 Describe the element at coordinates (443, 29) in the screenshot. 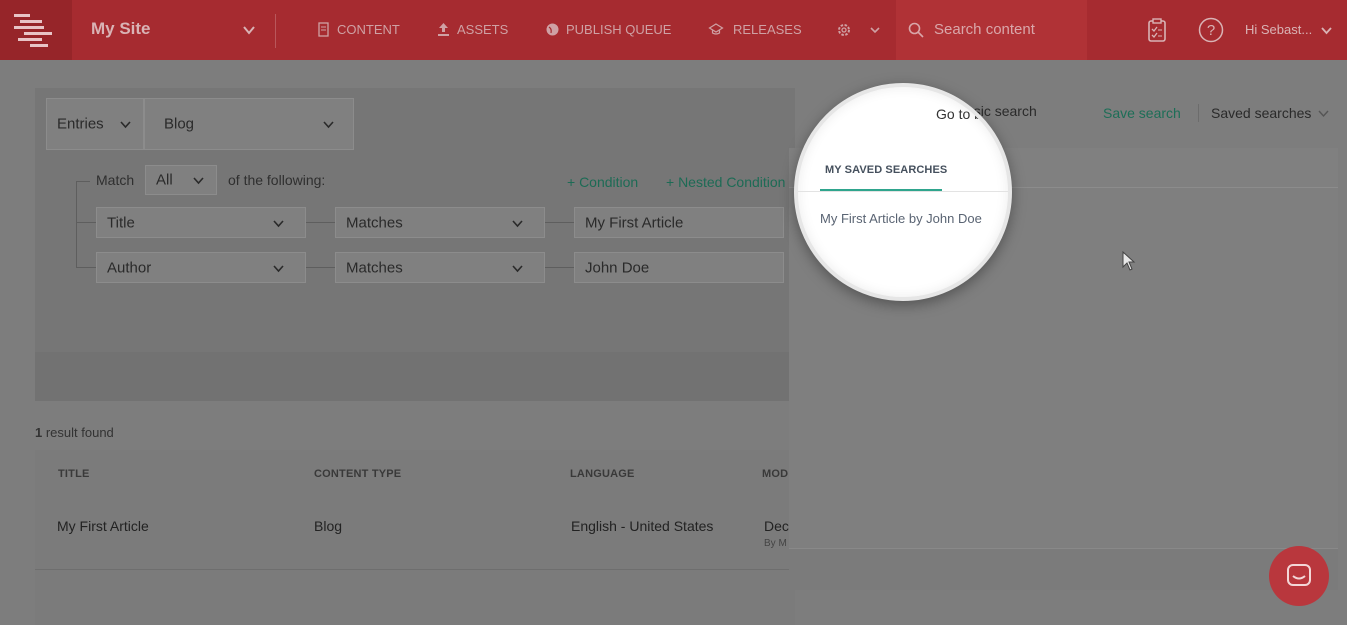

I see `upload-icon` at that location.